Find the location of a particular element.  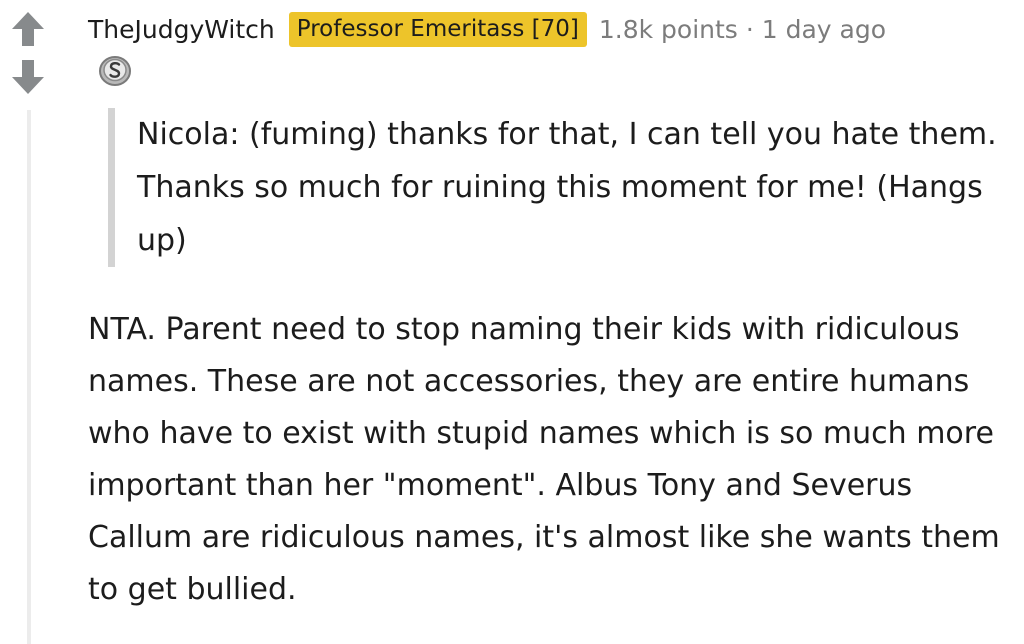

points-count: 1.8k points is located at coordinates (668, 29).